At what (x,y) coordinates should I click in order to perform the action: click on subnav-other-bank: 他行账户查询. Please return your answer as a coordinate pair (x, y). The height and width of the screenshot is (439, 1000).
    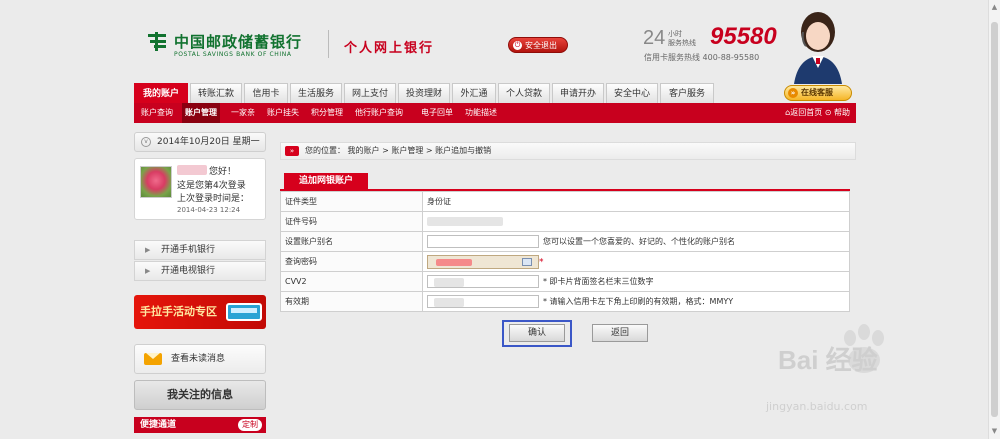
    Looking at the image, I should click on (379, 113).